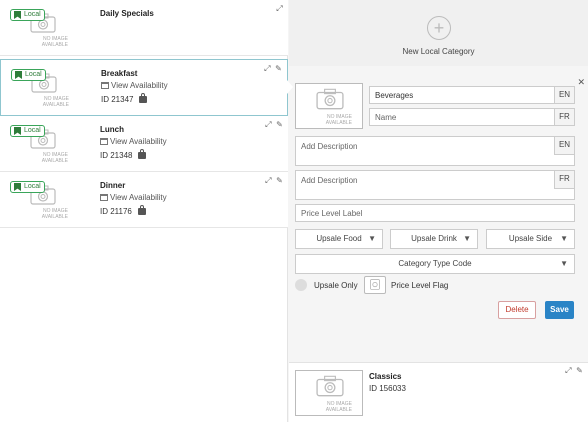  Describe the element at coordinates (517, 310) in the screenshot. I see `delete-button: Delete` at that location.